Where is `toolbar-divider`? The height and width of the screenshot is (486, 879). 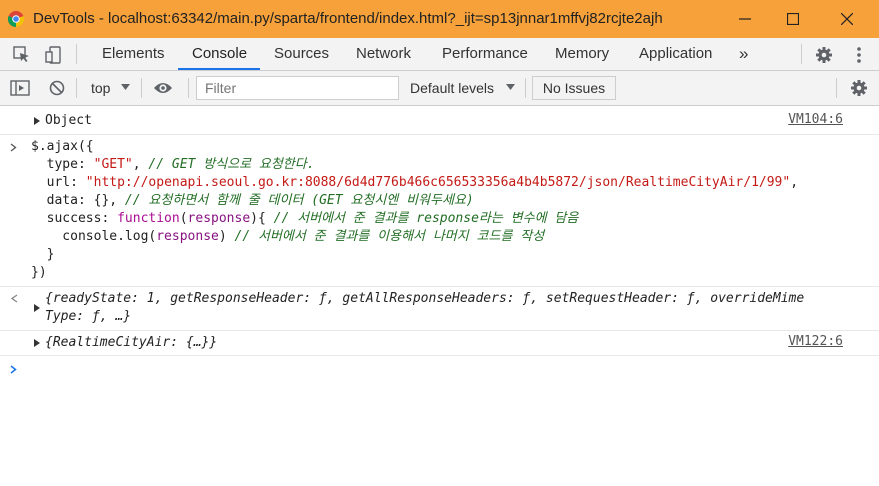
toolbar-divider is located at coordinates (76, 88).